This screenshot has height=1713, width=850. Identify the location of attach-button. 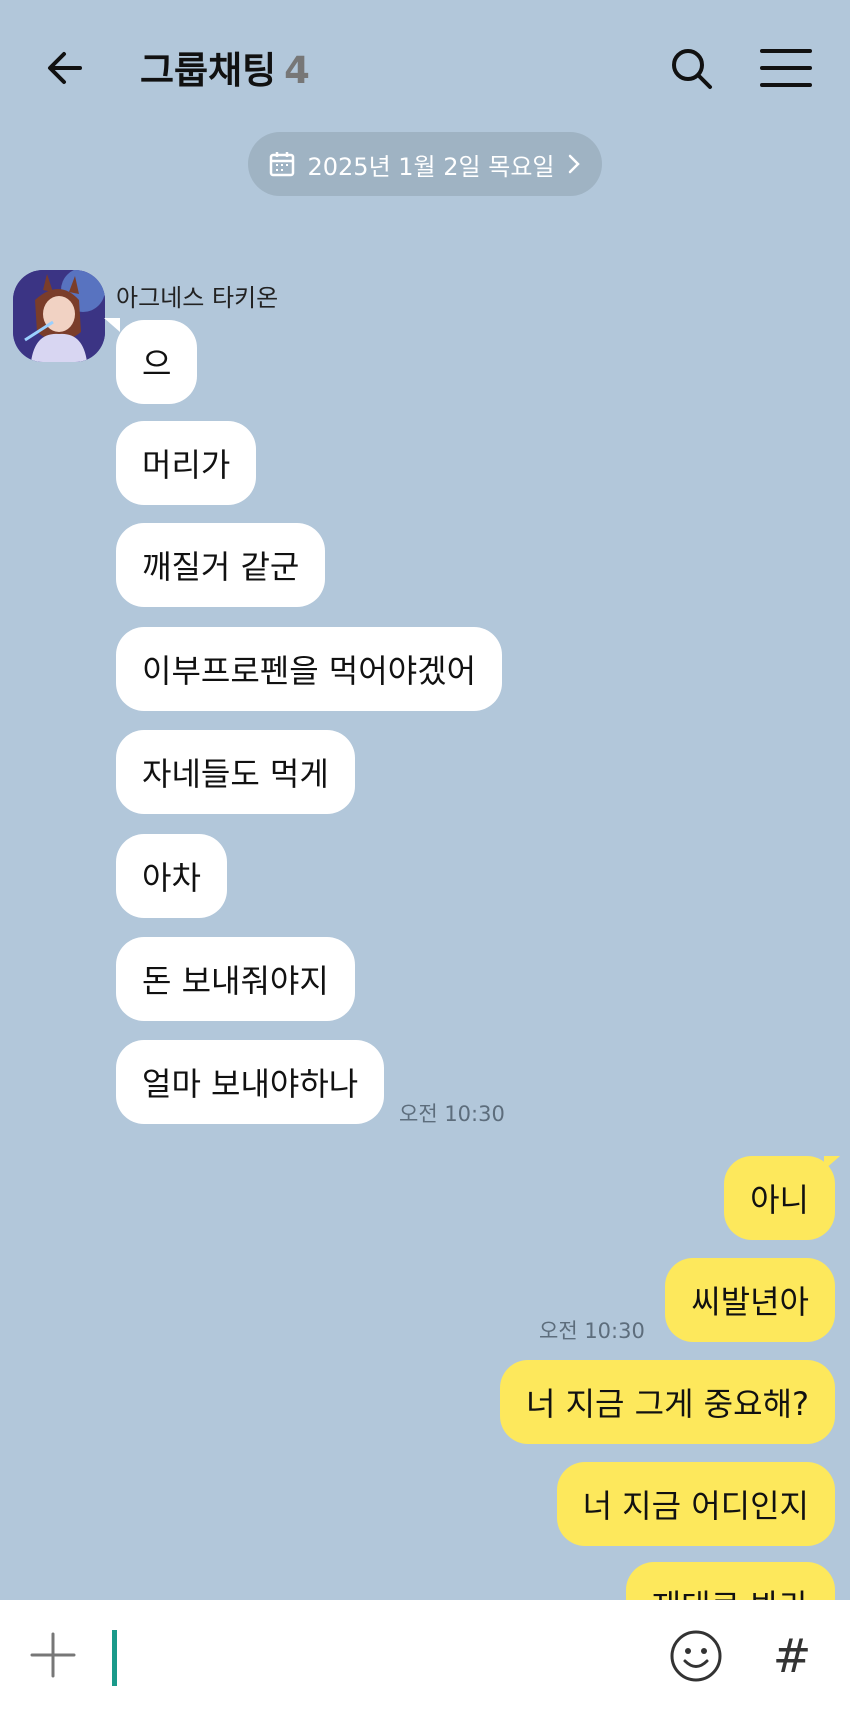
(53, 1655).